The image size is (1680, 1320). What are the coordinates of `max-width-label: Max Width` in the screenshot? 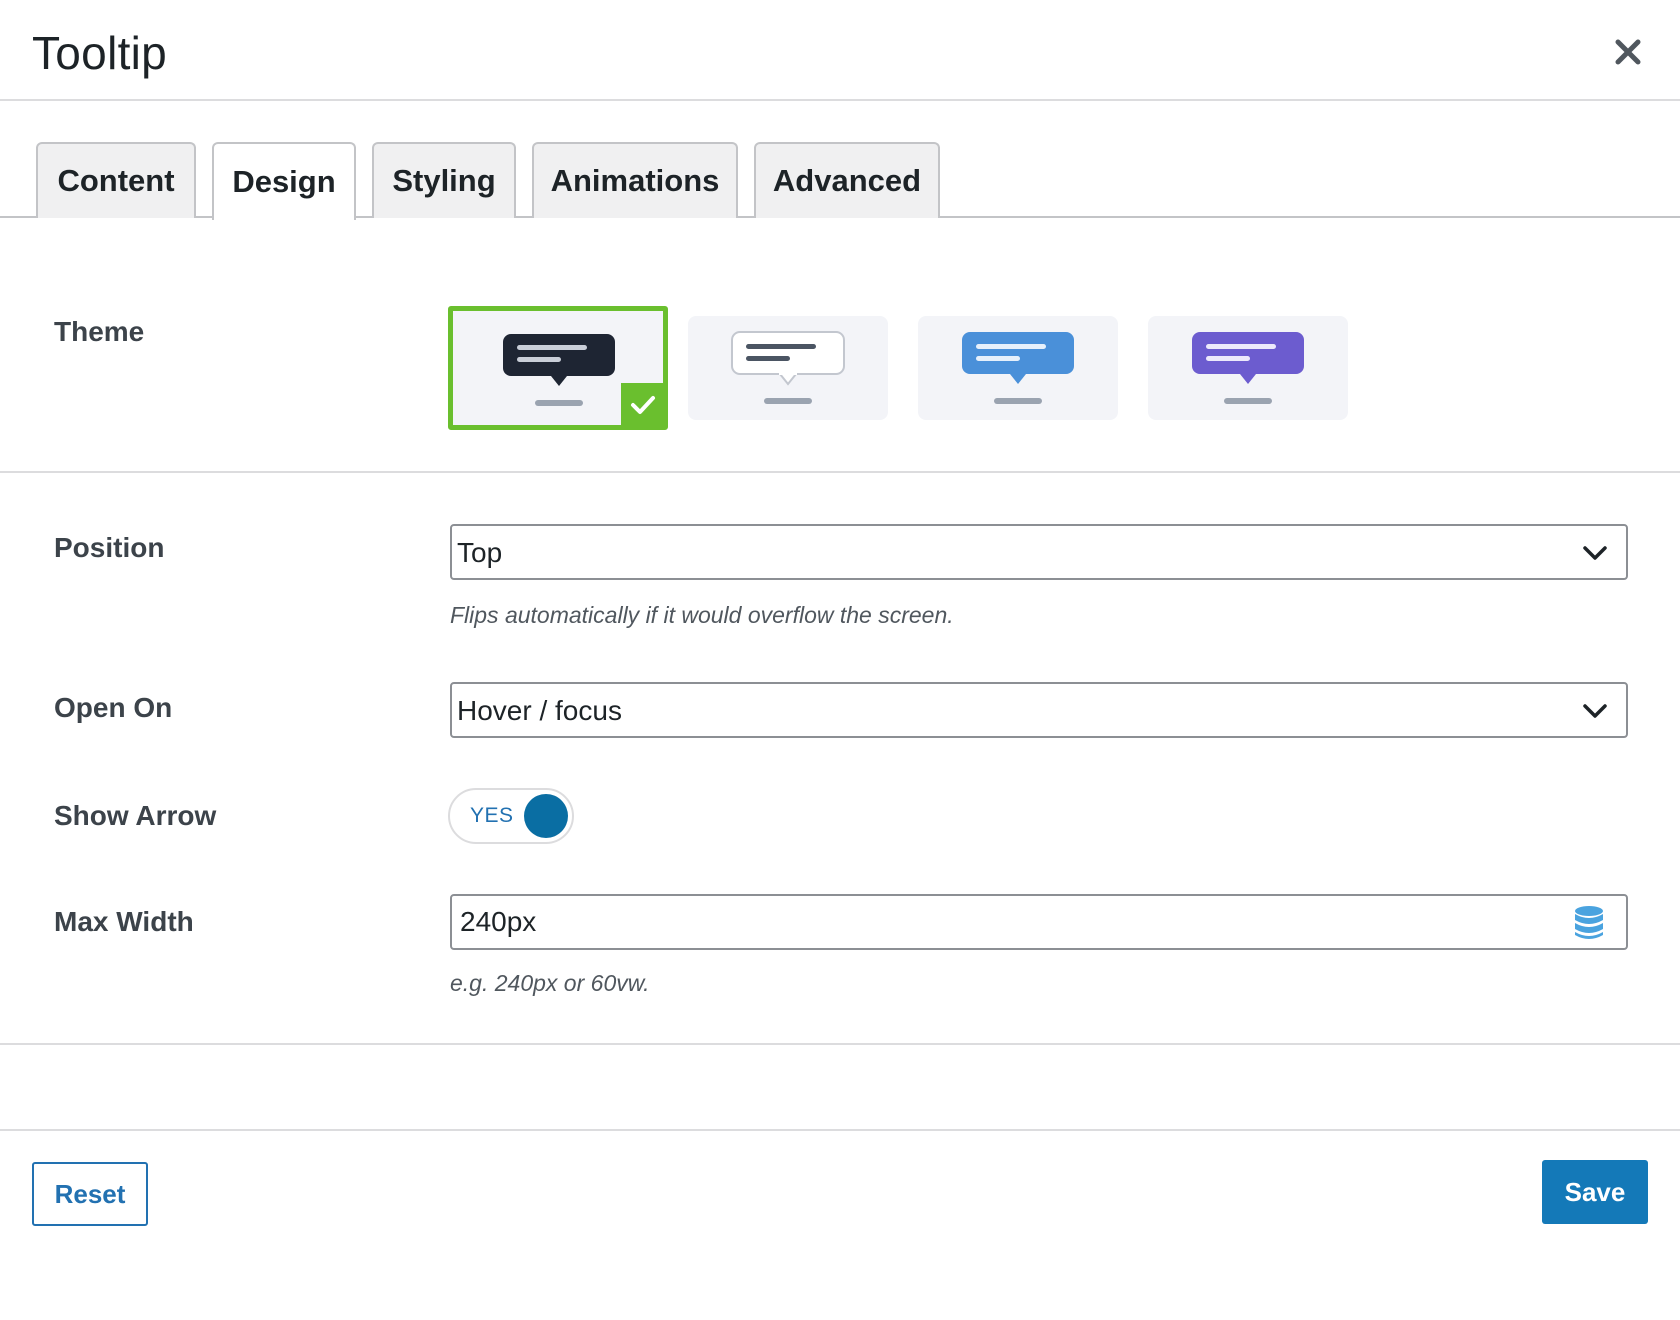 It's located at (124, 921).